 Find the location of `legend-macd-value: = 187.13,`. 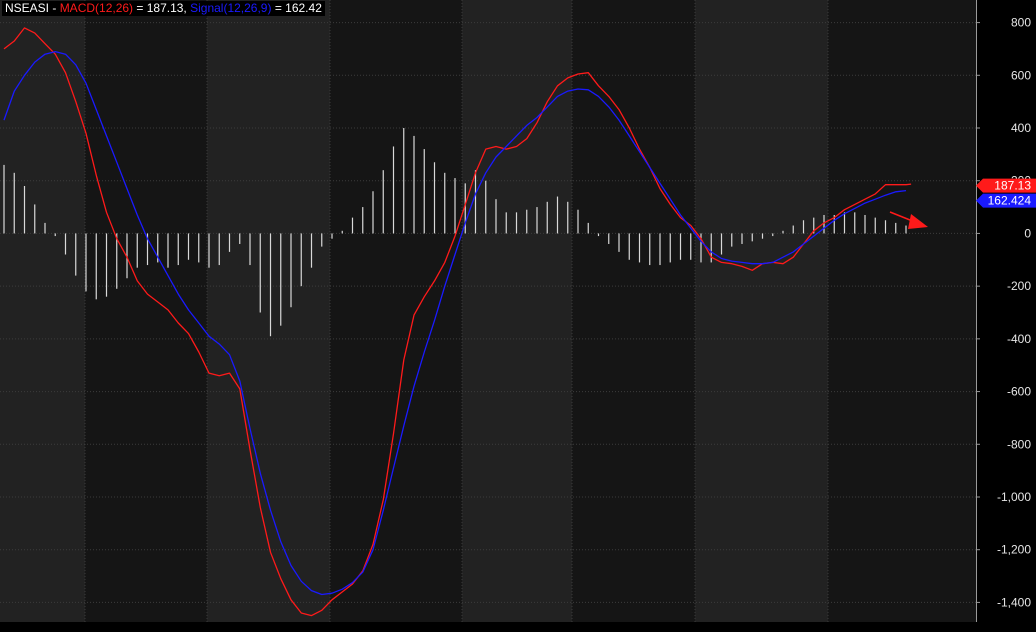

legend-macd-value: = 187.13, is located at coordinates (162, 8).